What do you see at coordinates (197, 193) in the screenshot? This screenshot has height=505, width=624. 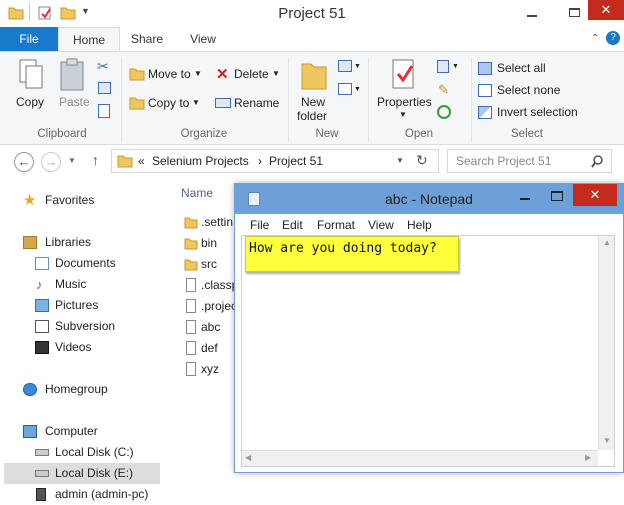 I see `column-header-name: Name` at bounding box center [197, 193].